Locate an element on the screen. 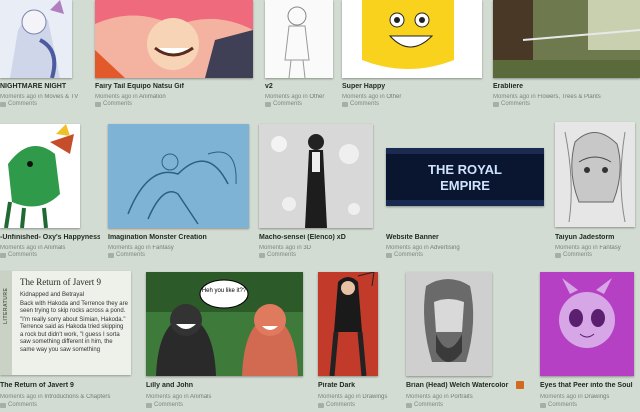 The image size is (640, 412). card-meta: Moments ago in Introductions & Chapters is located at coordinates (70, 397).